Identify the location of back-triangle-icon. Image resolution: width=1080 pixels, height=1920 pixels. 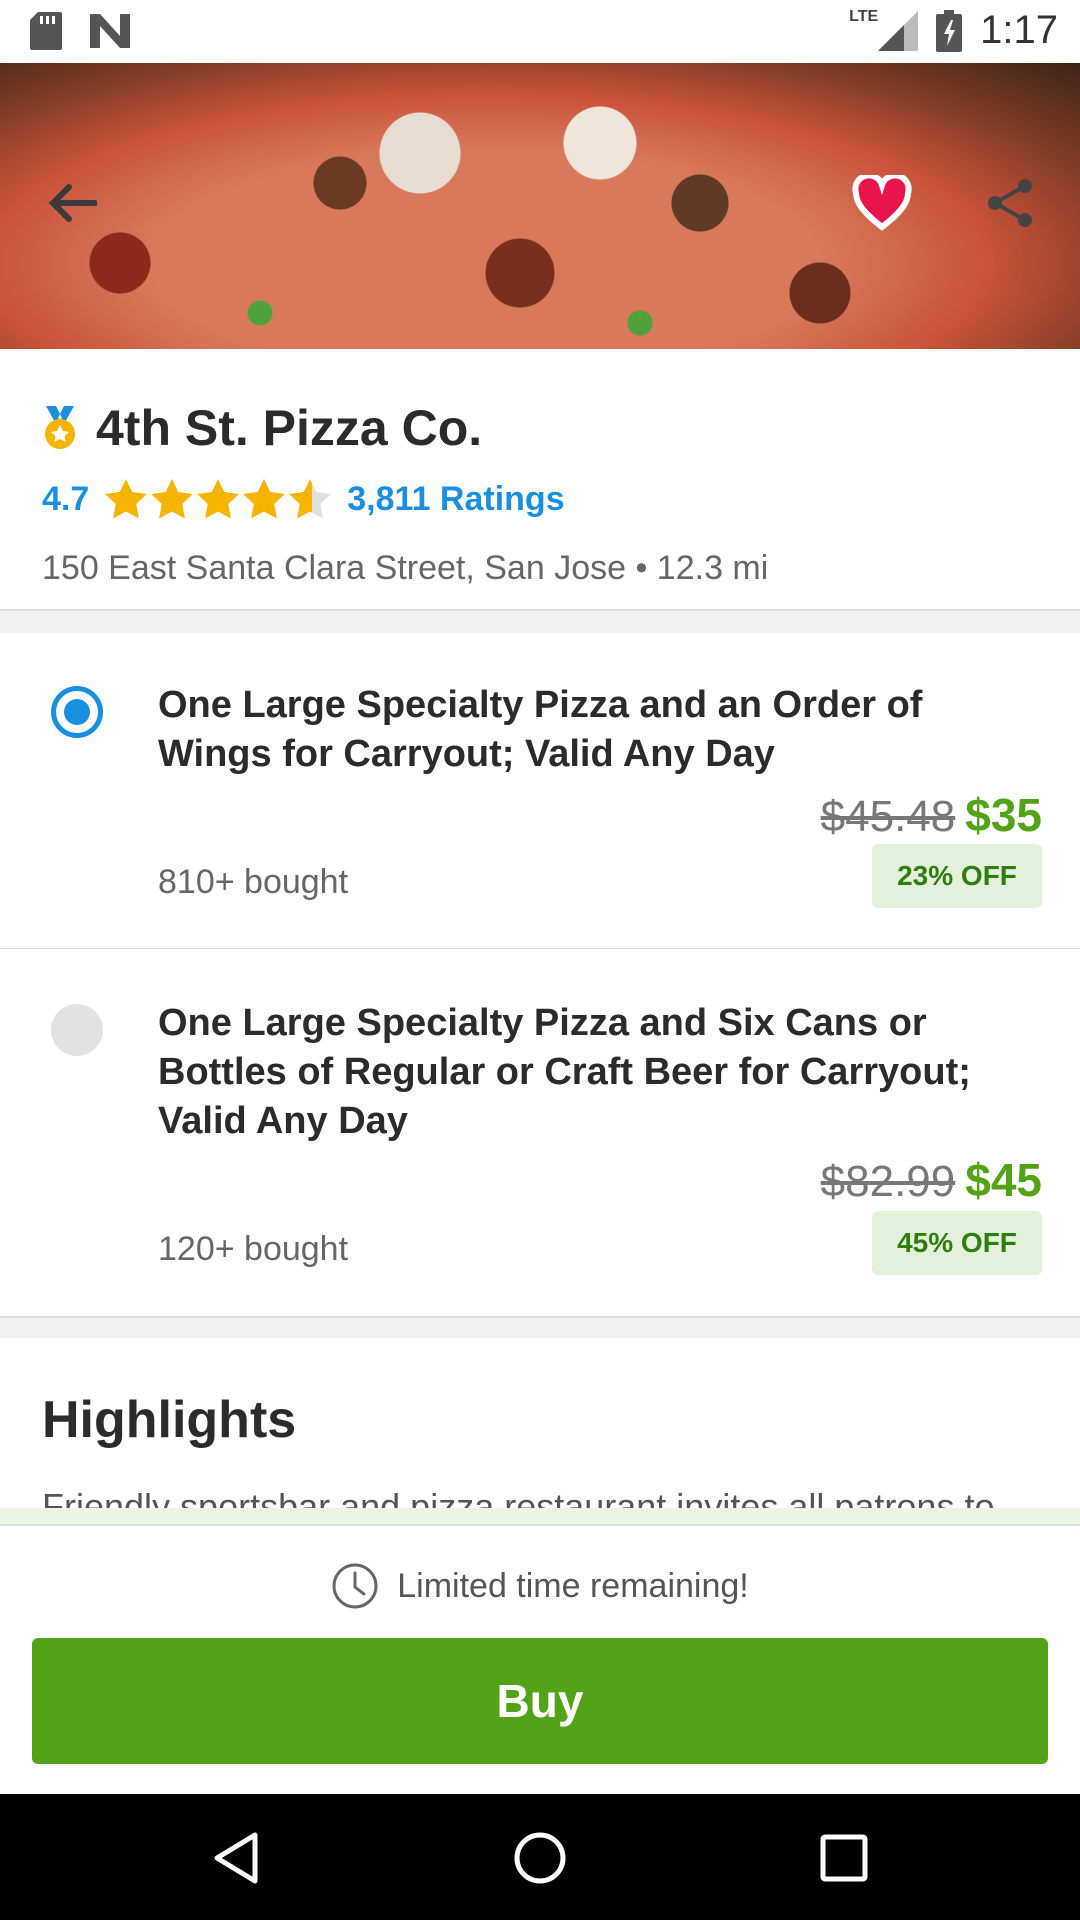
(236, 1858).